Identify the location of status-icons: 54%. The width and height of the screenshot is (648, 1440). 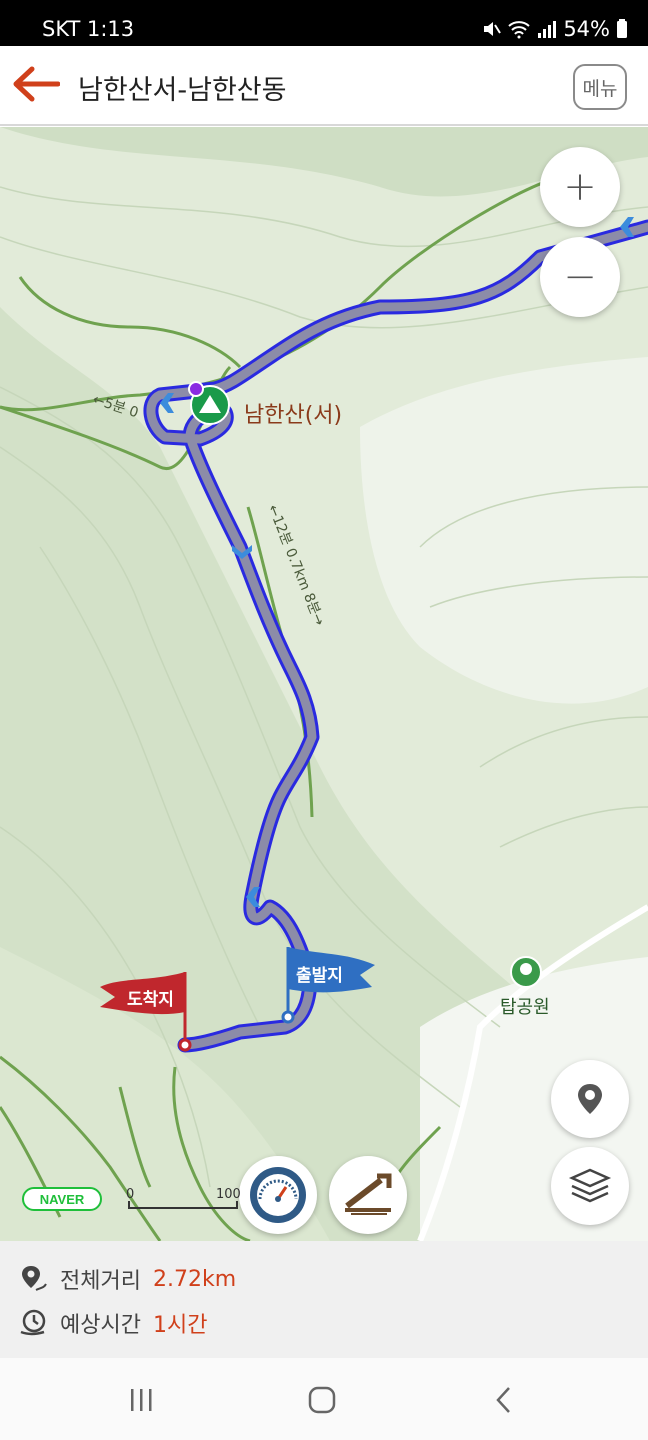
(554, 29).